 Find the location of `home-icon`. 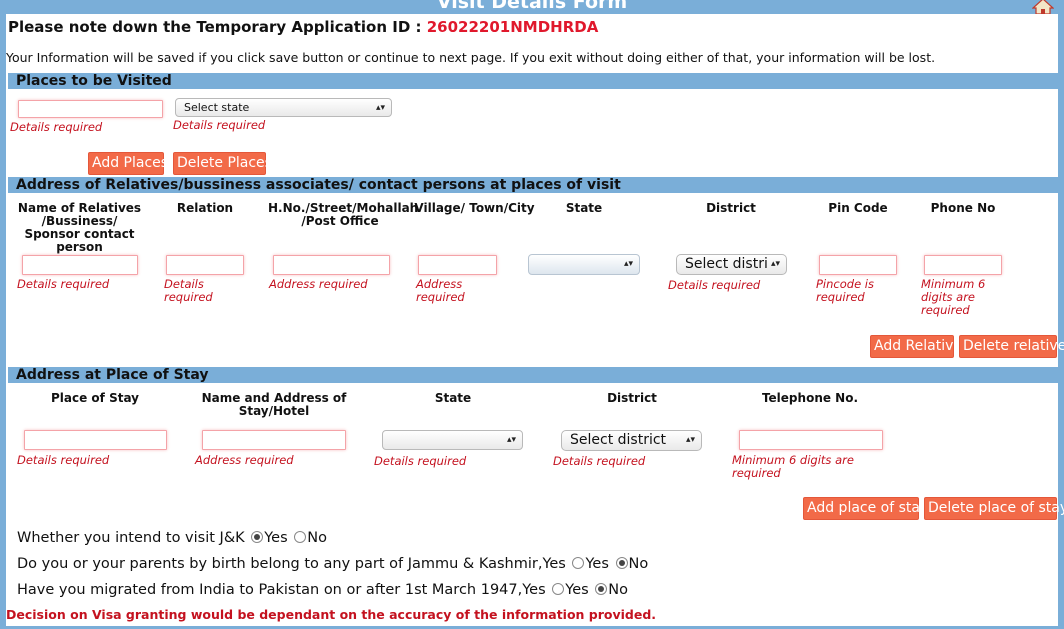

home-icon is located at coordinates (1043, 7).